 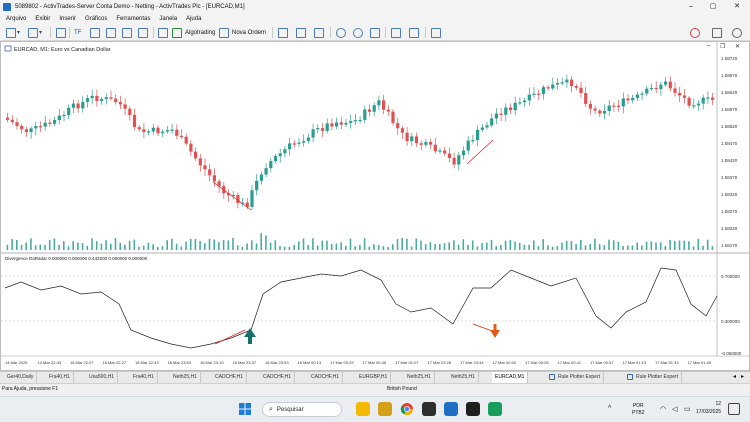 I want to click on menu-insert: Inserir, so click(x=67, y=19).